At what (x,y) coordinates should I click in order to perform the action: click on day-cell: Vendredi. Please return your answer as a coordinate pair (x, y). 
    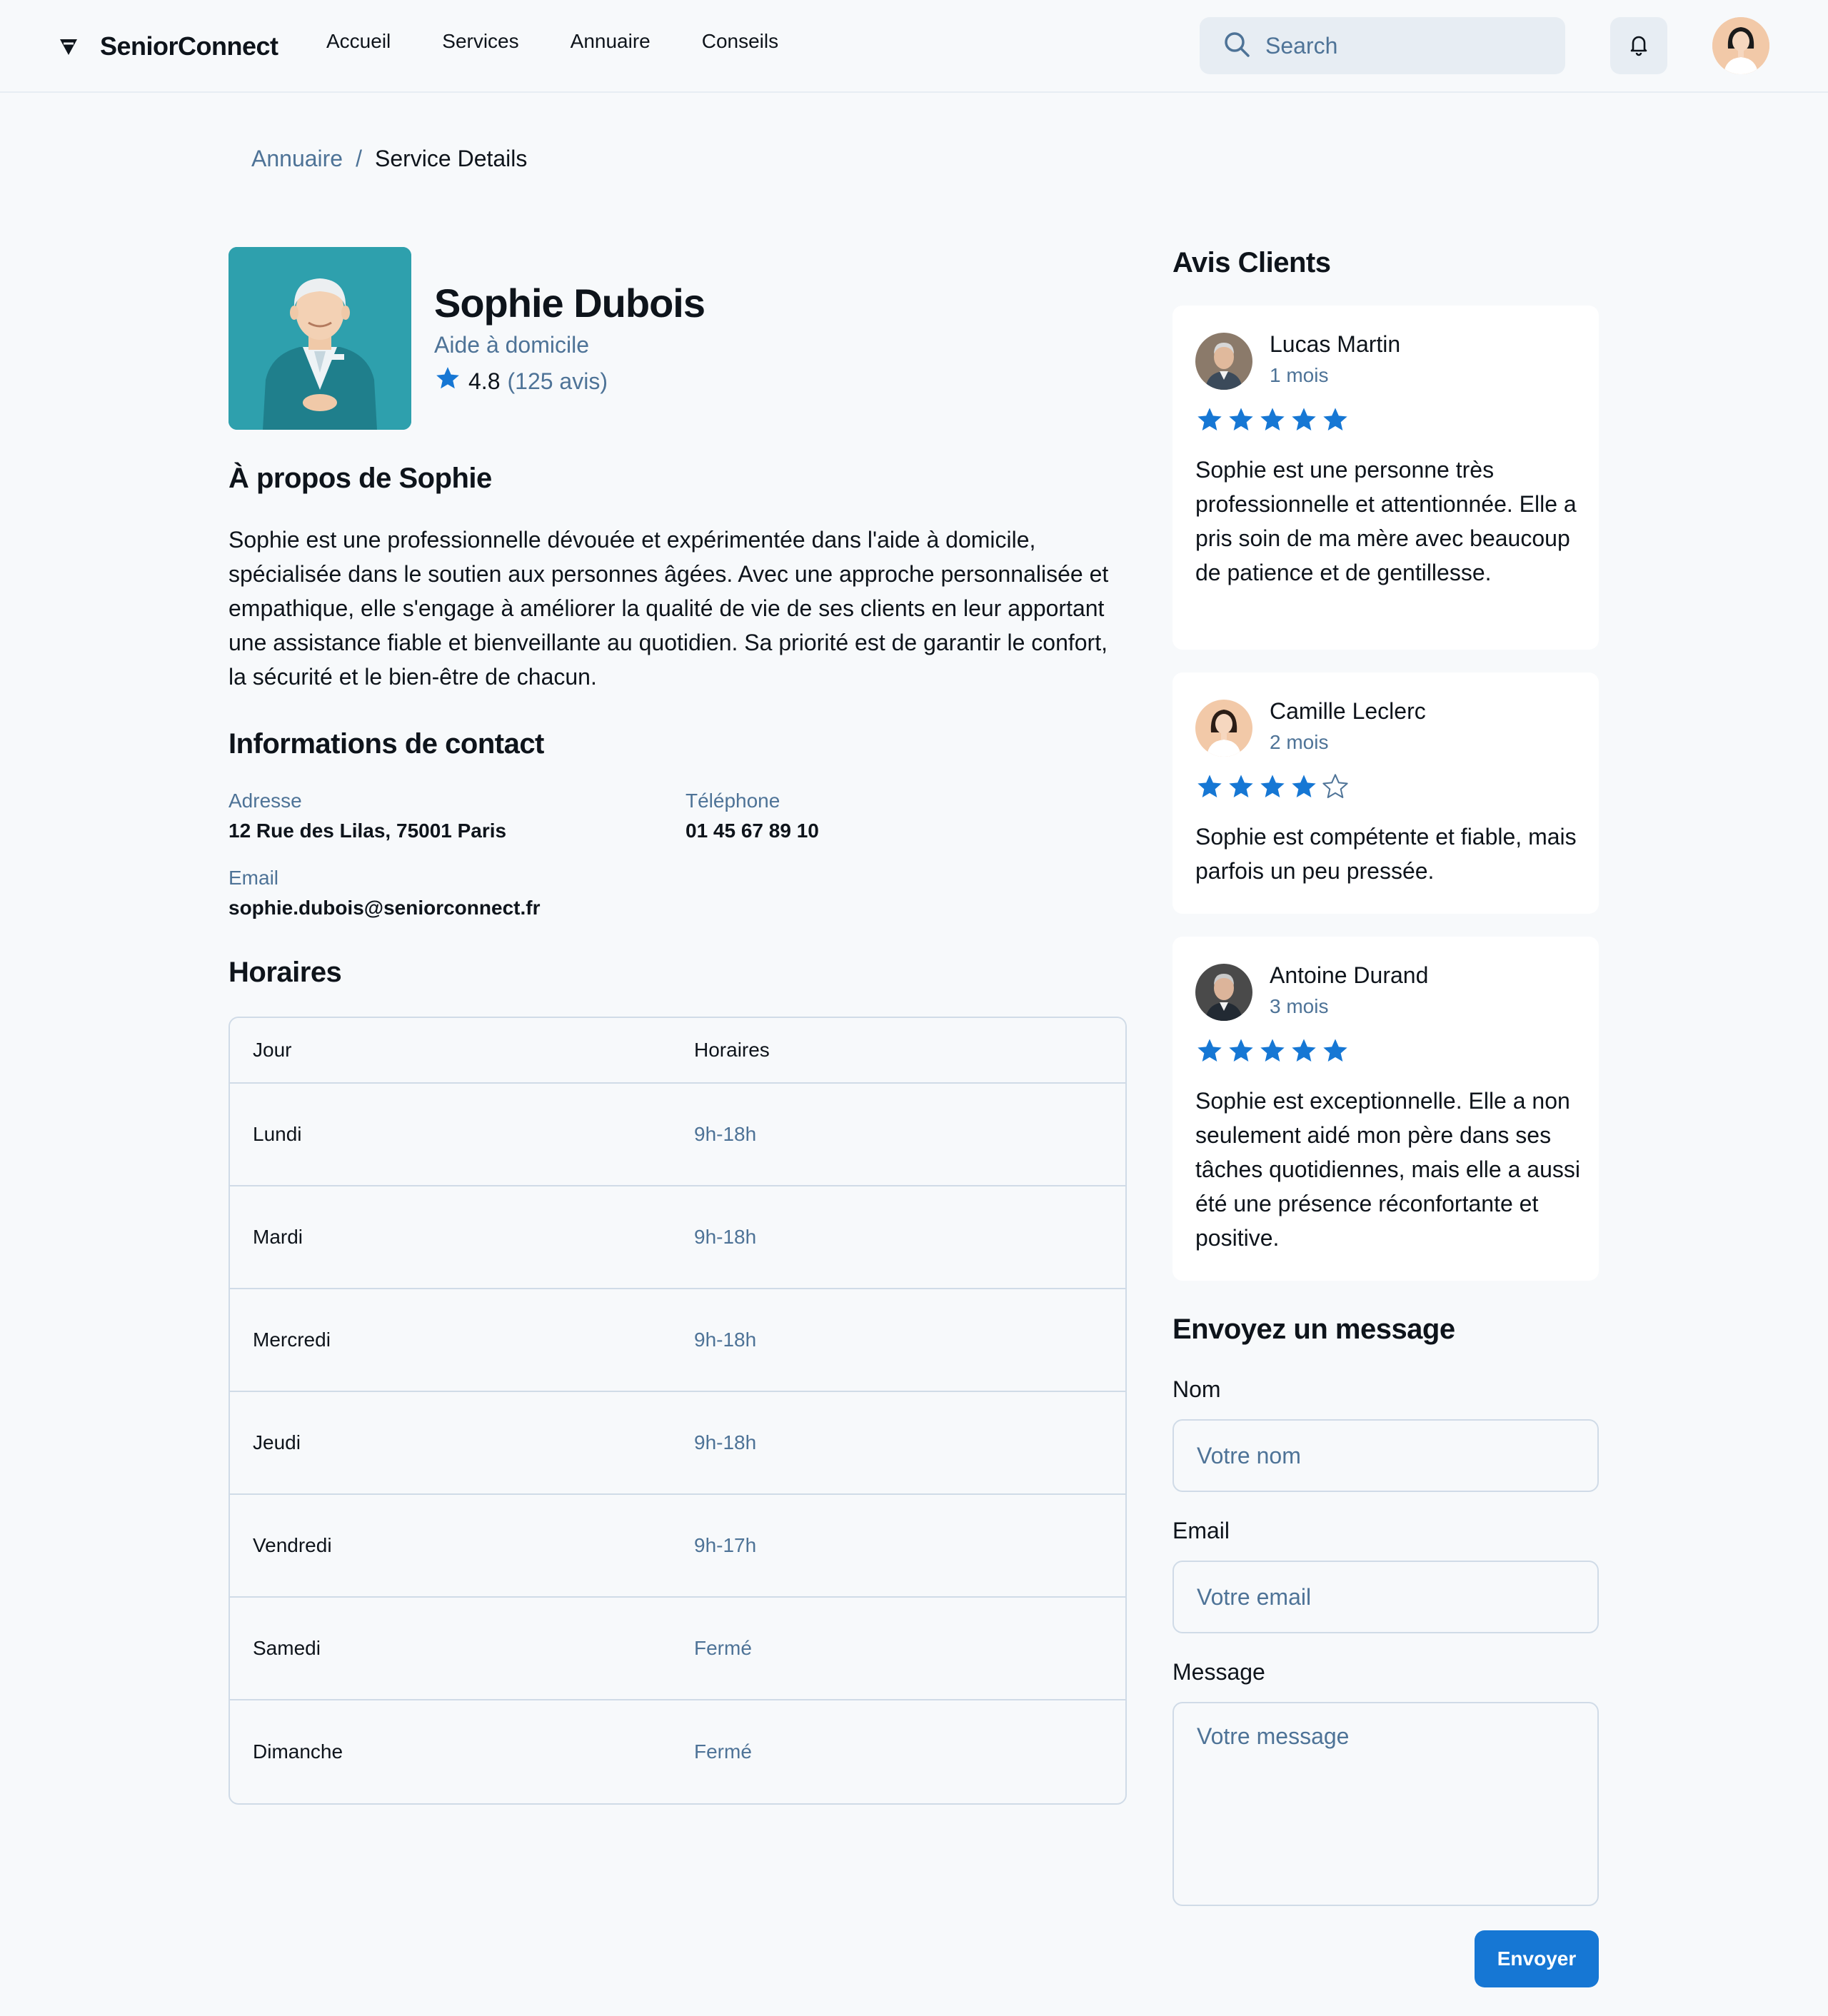
    Looking at the image, I should click on (292, 1545).